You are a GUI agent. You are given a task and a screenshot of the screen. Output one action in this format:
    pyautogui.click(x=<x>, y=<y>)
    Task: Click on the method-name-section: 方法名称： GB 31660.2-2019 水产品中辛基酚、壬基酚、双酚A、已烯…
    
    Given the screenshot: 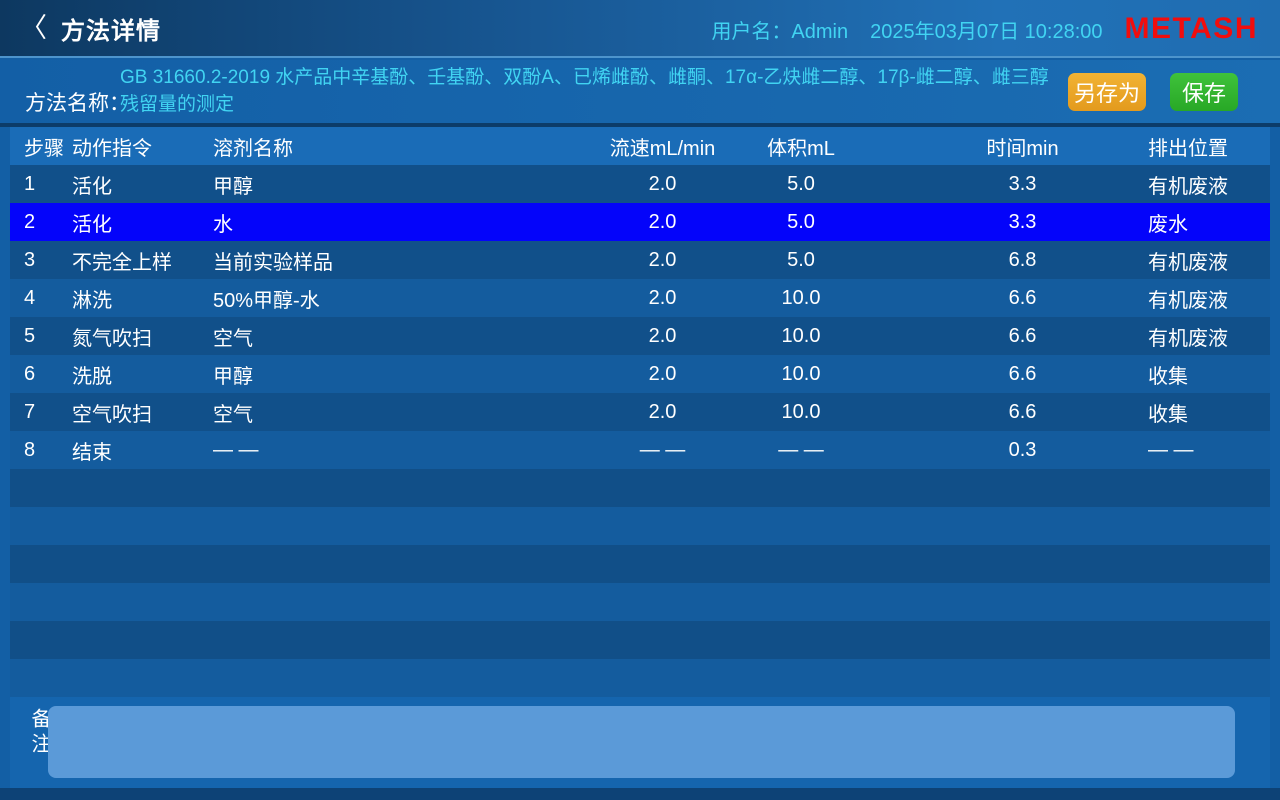 What is the action you would take?
    pyautogui.click(x=640, y=91)
    